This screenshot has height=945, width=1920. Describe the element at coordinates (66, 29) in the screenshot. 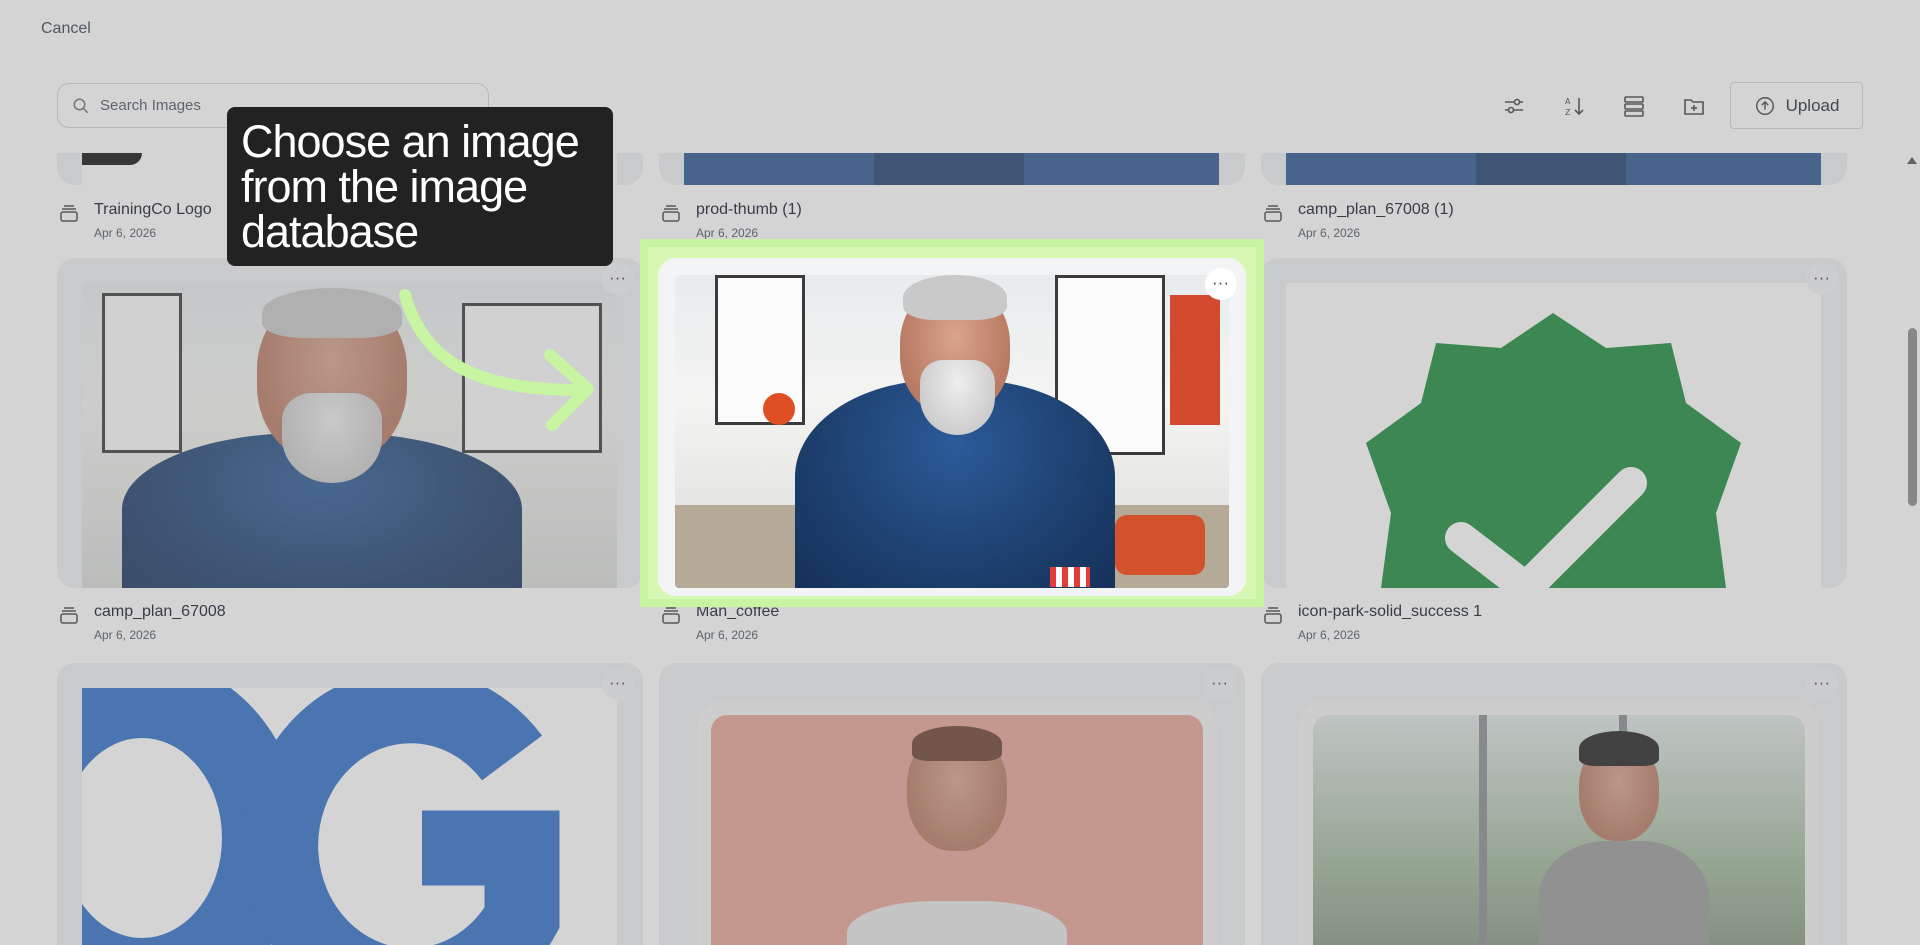

I see `cancel-button: Cancel` at that location.